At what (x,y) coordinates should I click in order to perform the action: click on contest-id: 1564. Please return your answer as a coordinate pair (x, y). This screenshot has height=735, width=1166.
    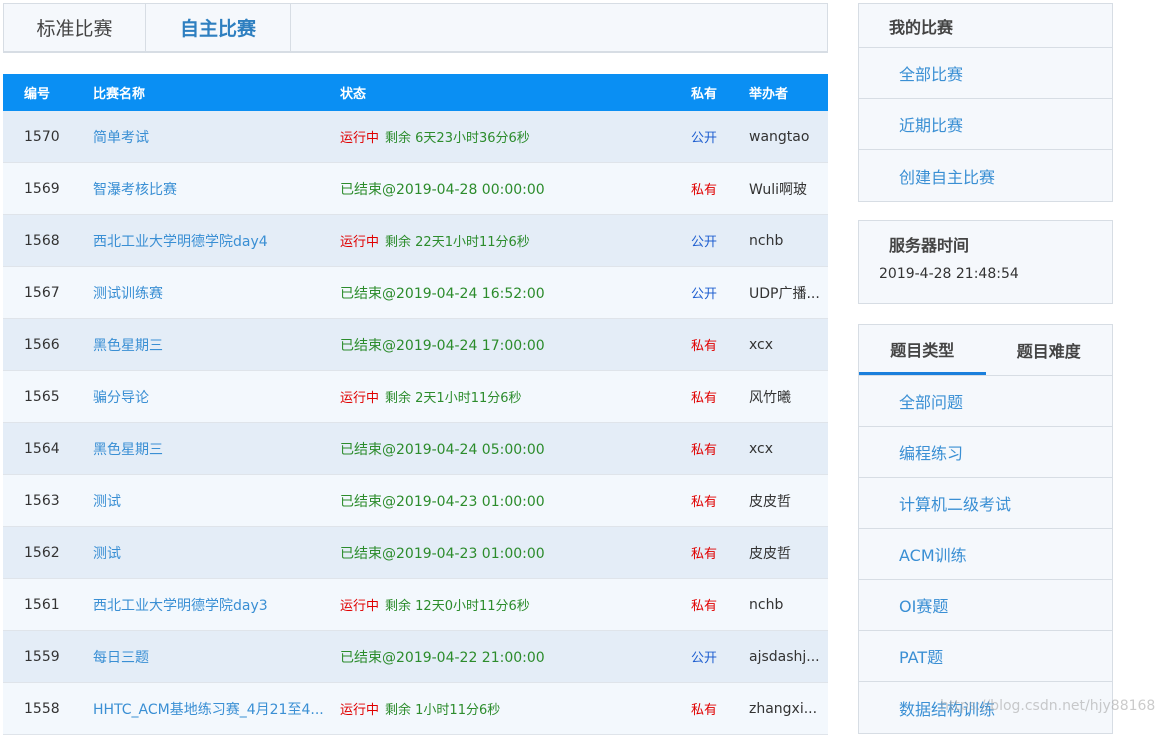
    Looking at the image, I should click on (42, 448).